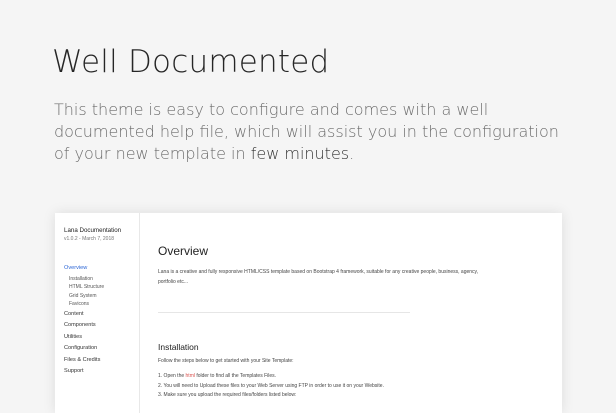 This screenshot has height=413, width=616. Describe the element at coordinates (300, 153) in the screenshot. I see `hero-description-highlight: few minutes` at that location.